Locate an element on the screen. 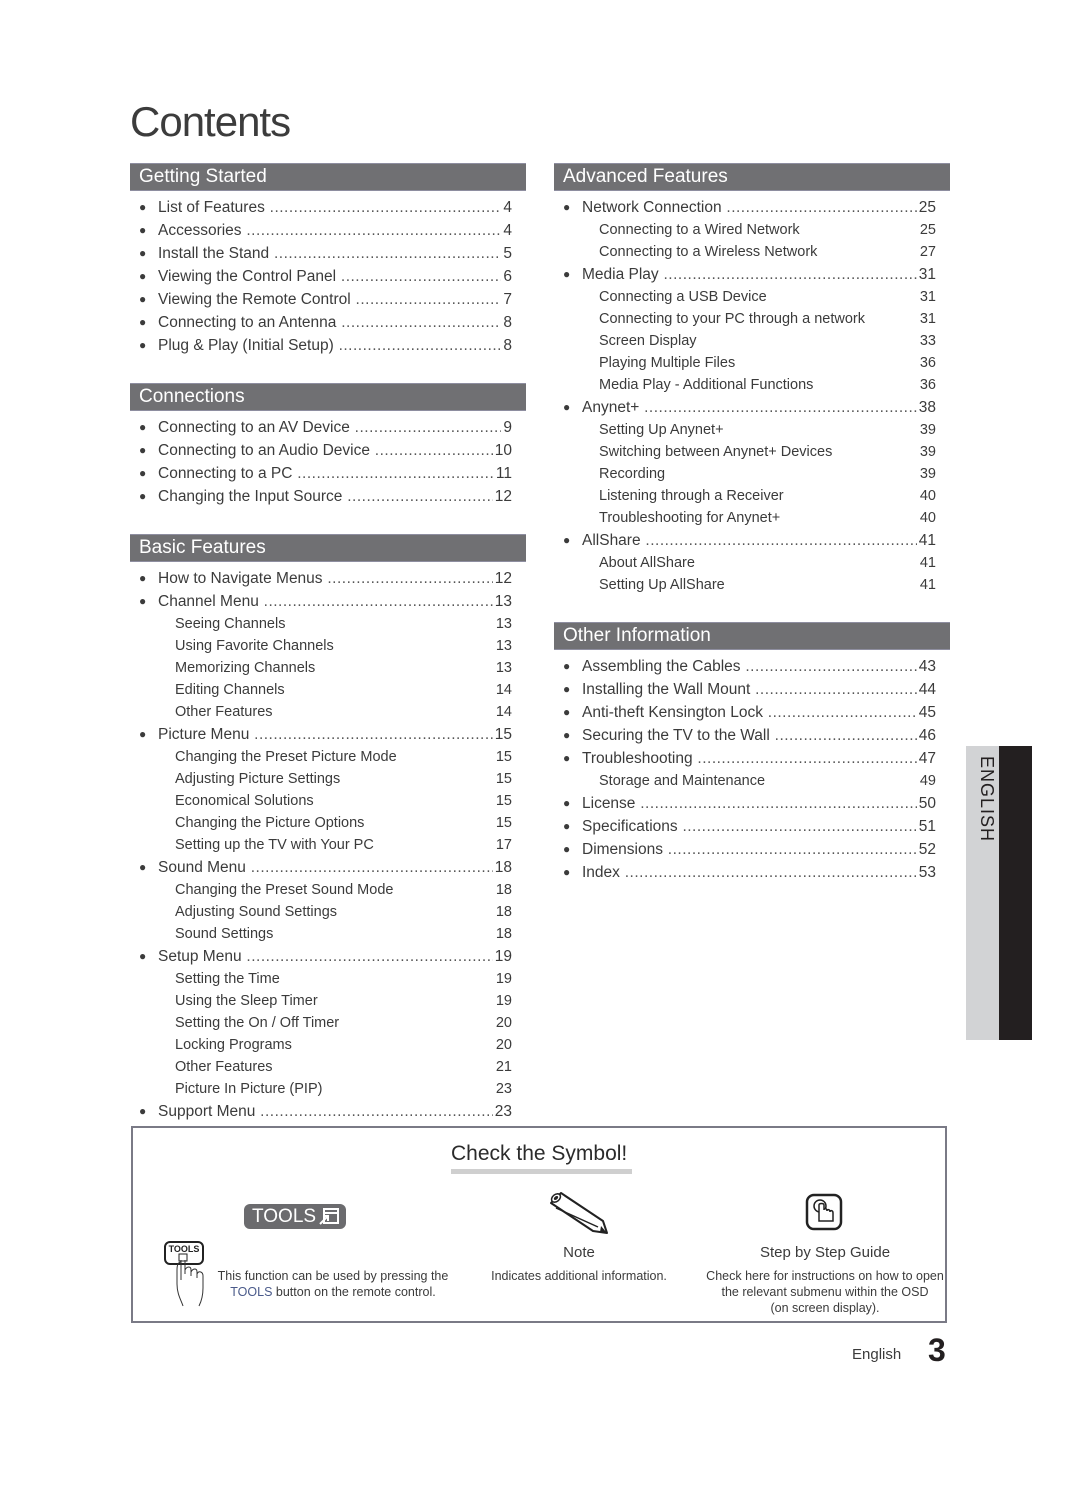 This screenshot has height=1494, width=1080. toc-entry: ● Troubleshooting 47 is located at coordinates (752, 758).